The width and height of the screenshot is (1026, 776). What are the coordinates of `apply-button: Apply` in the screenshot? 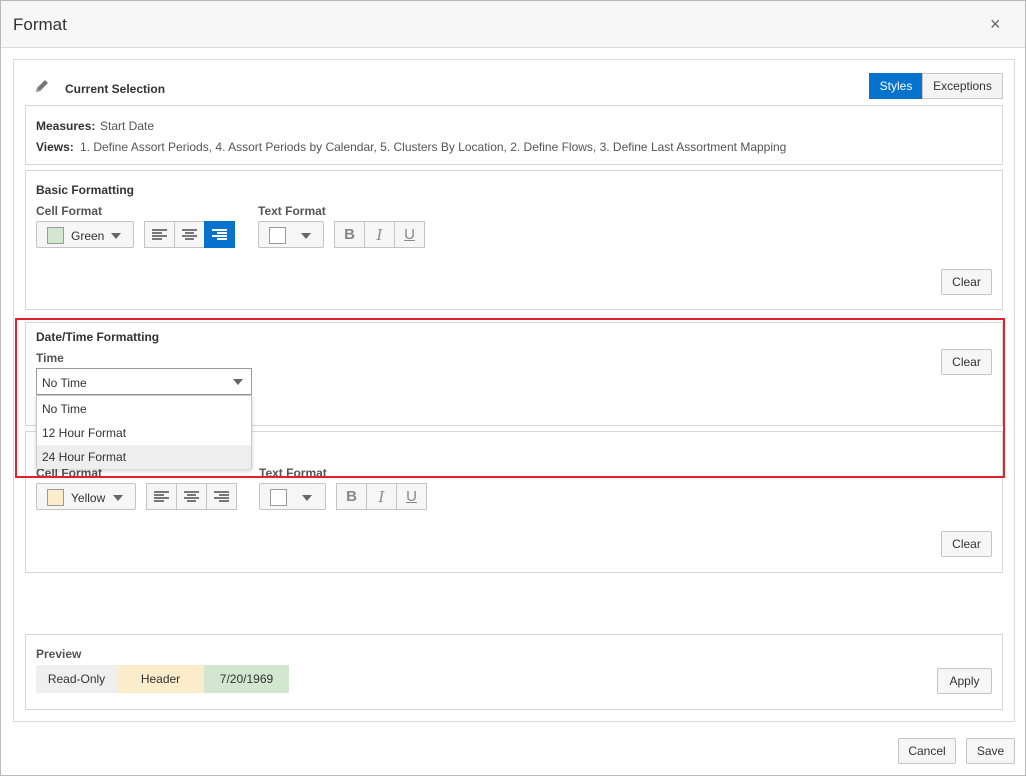 It's located at (964, 681).